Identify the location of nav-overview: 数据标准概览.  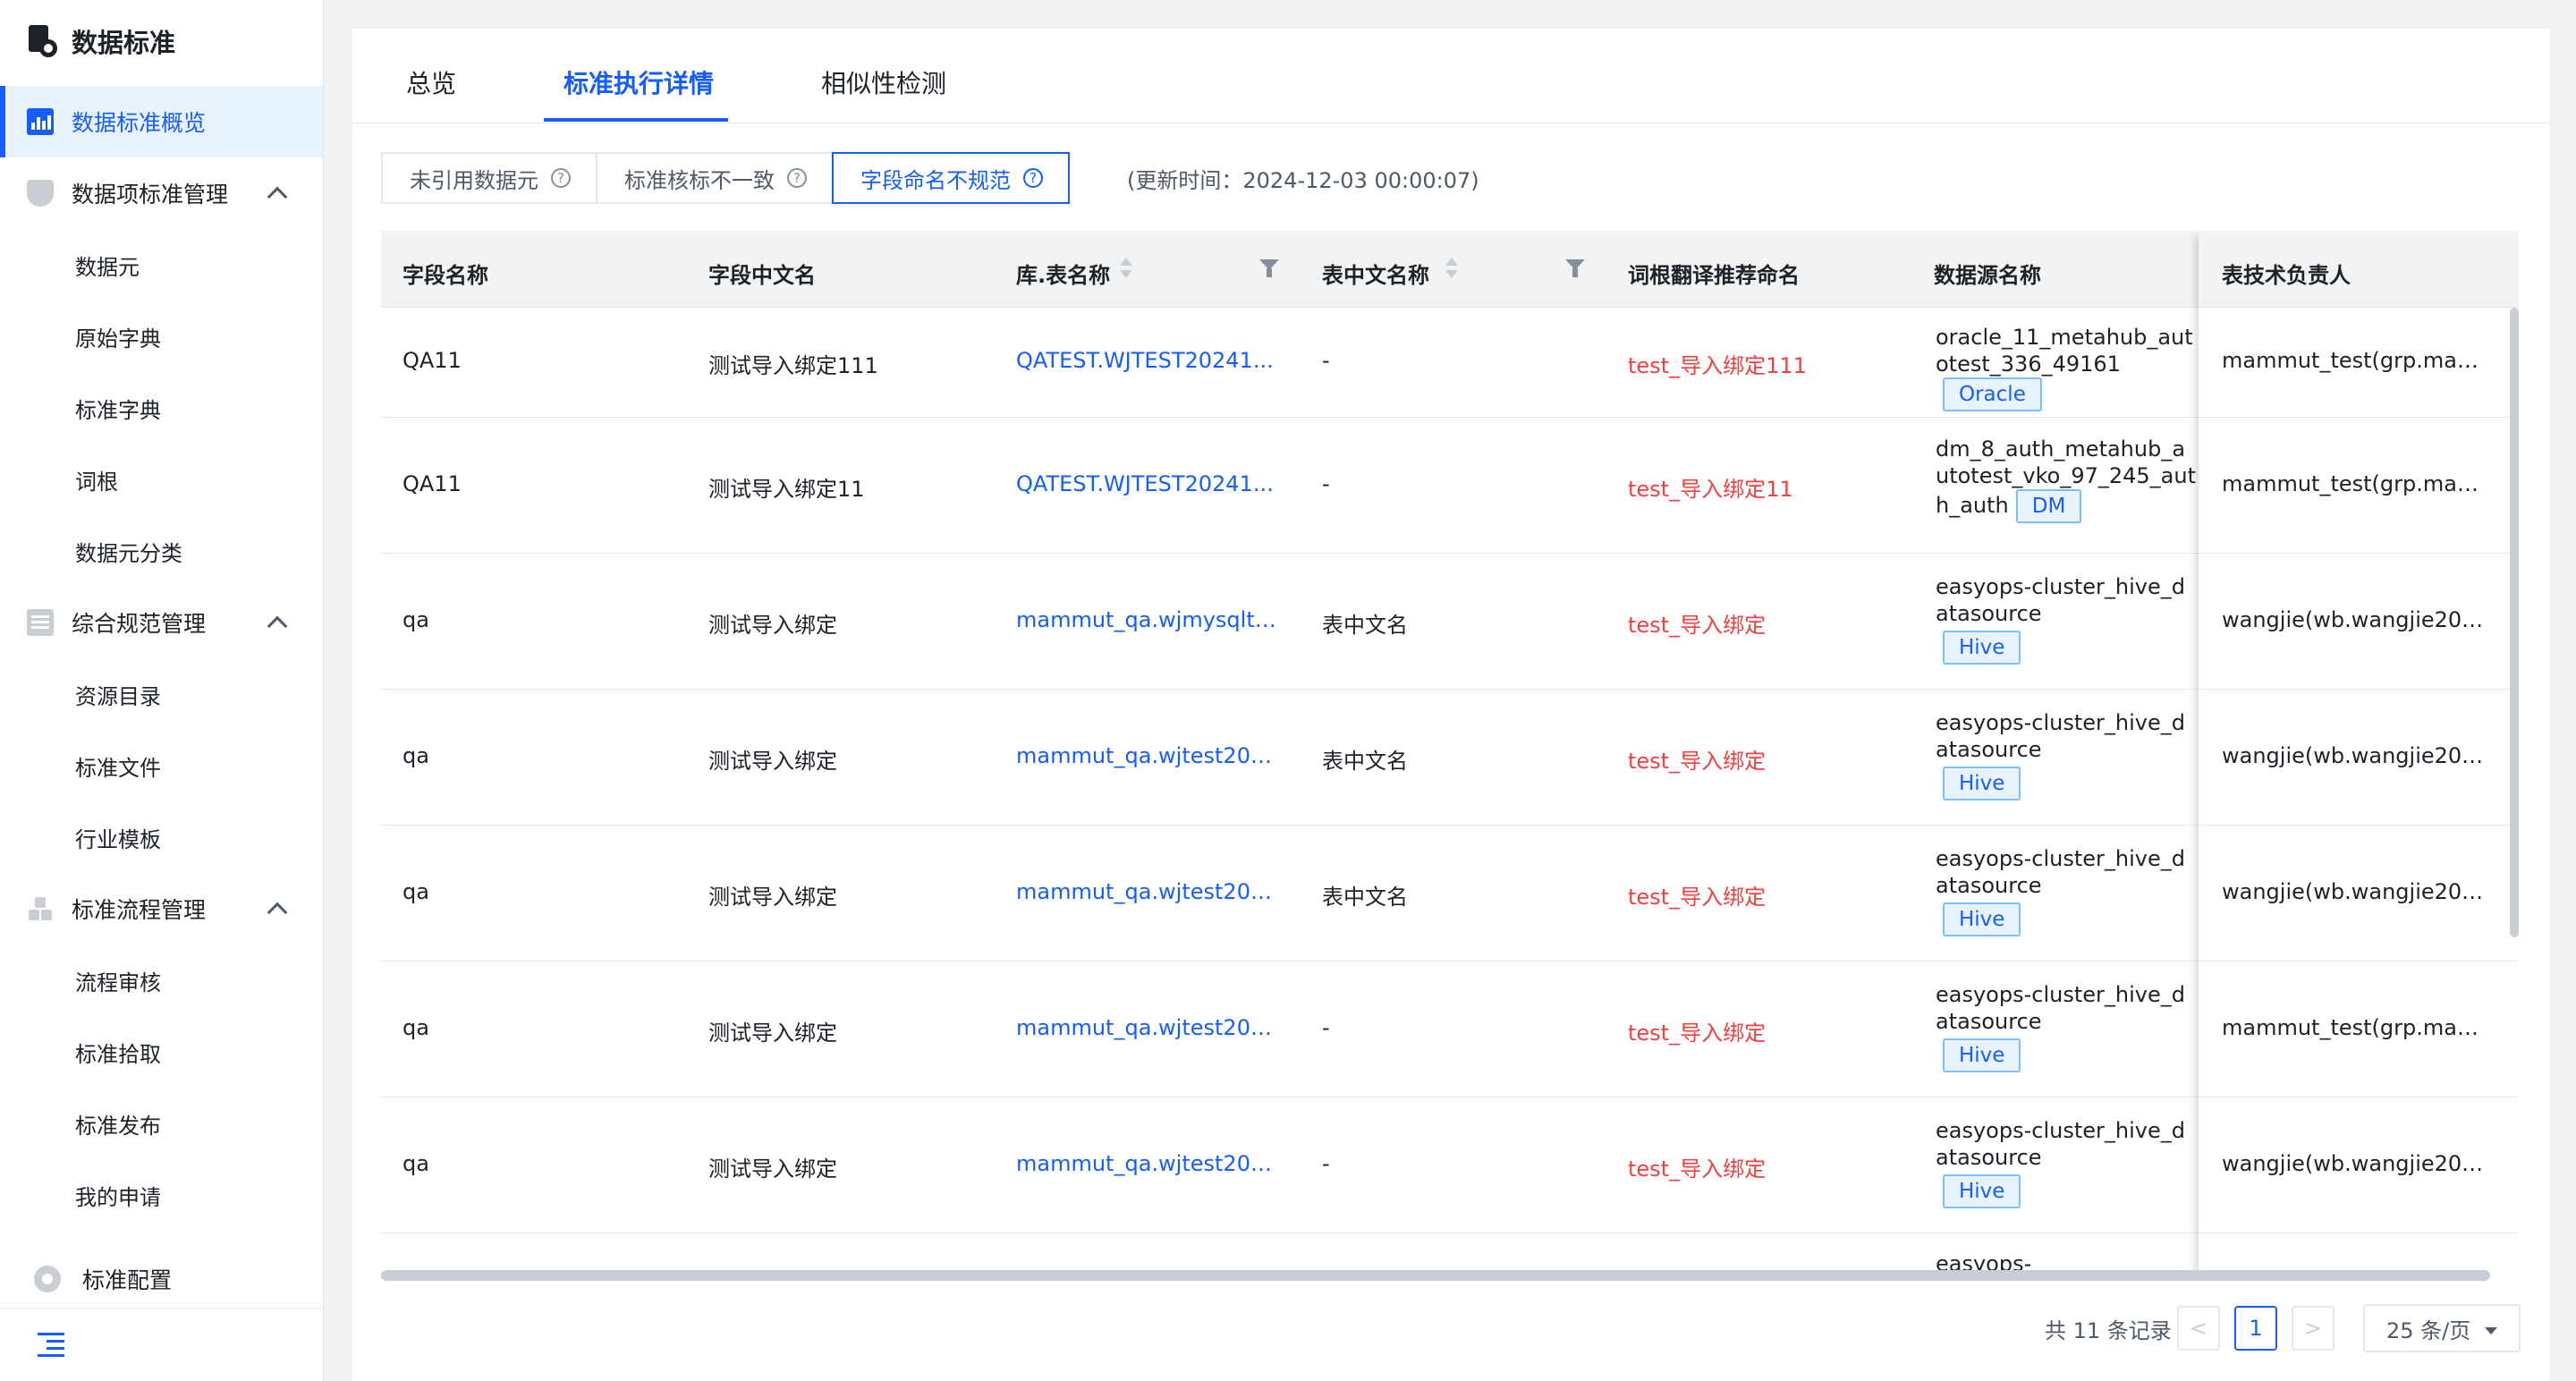
(161, 121).